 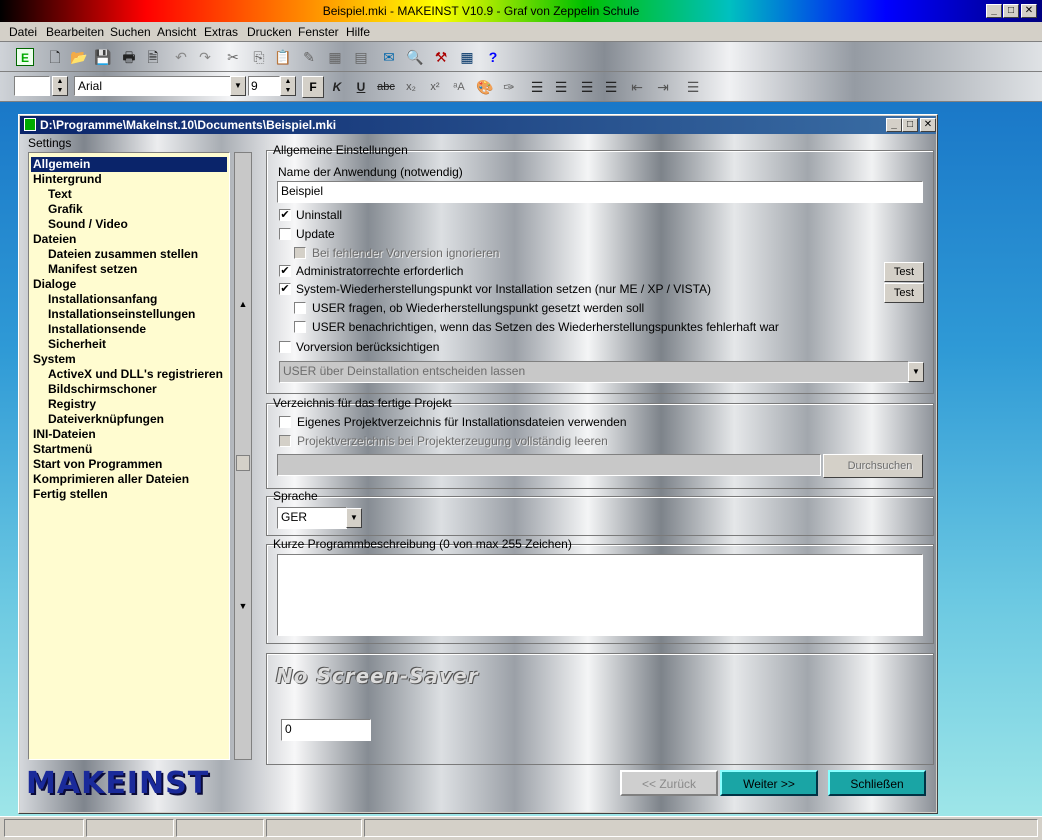 I want to click on tree-item: Bildschirmschoner, so click(x=102, y=389).